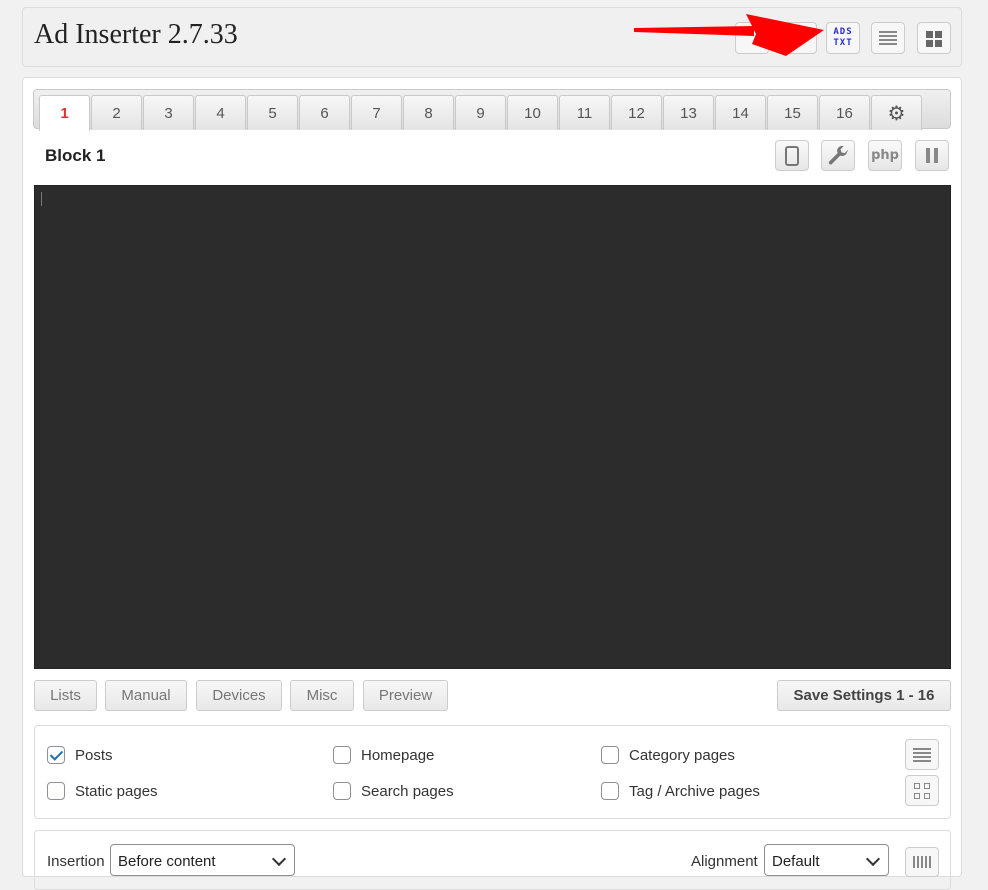 The height and width of the screenshot is (890, 988). Describe the element at coordinates (94, 755) in the screenshot. I see `posts-label: Posts` at that location.